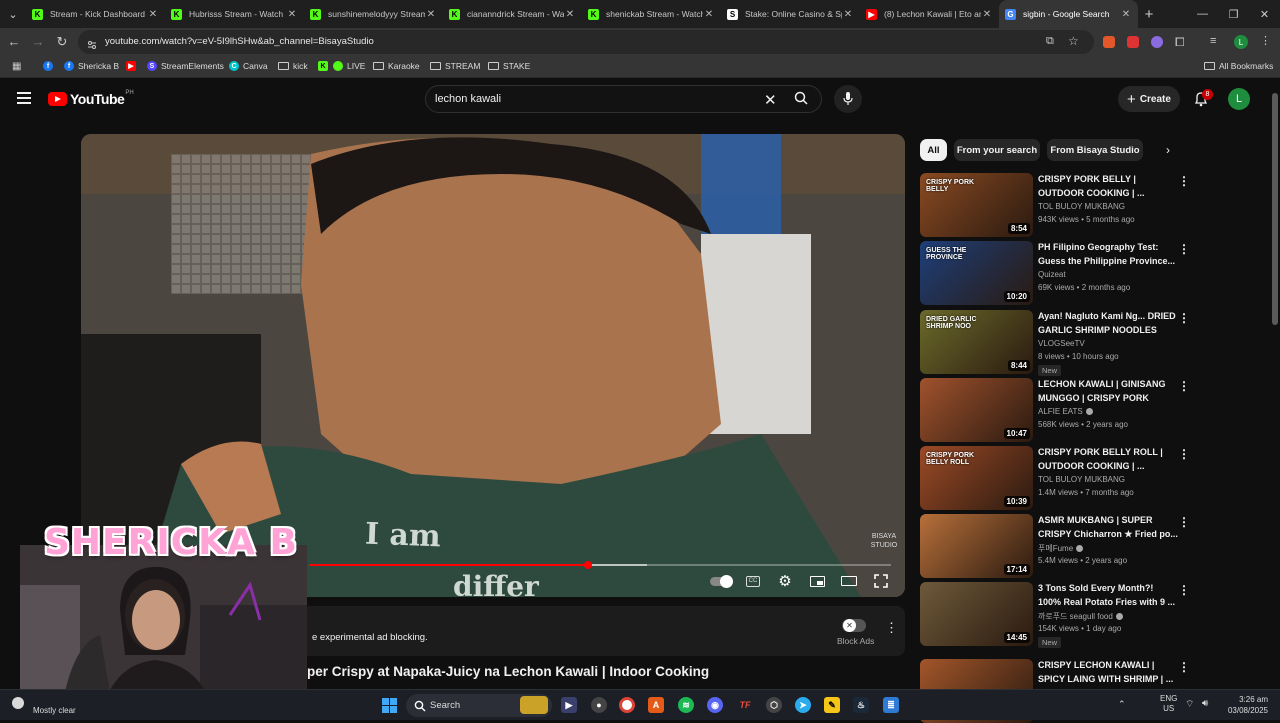 The image size is (1280, 723). What do you see at coordinates (790, 14) in the screenshot?
I see `browser-tab: S Stake: Online Casino & Sportsbook✕` at bounding box center [790, 14].